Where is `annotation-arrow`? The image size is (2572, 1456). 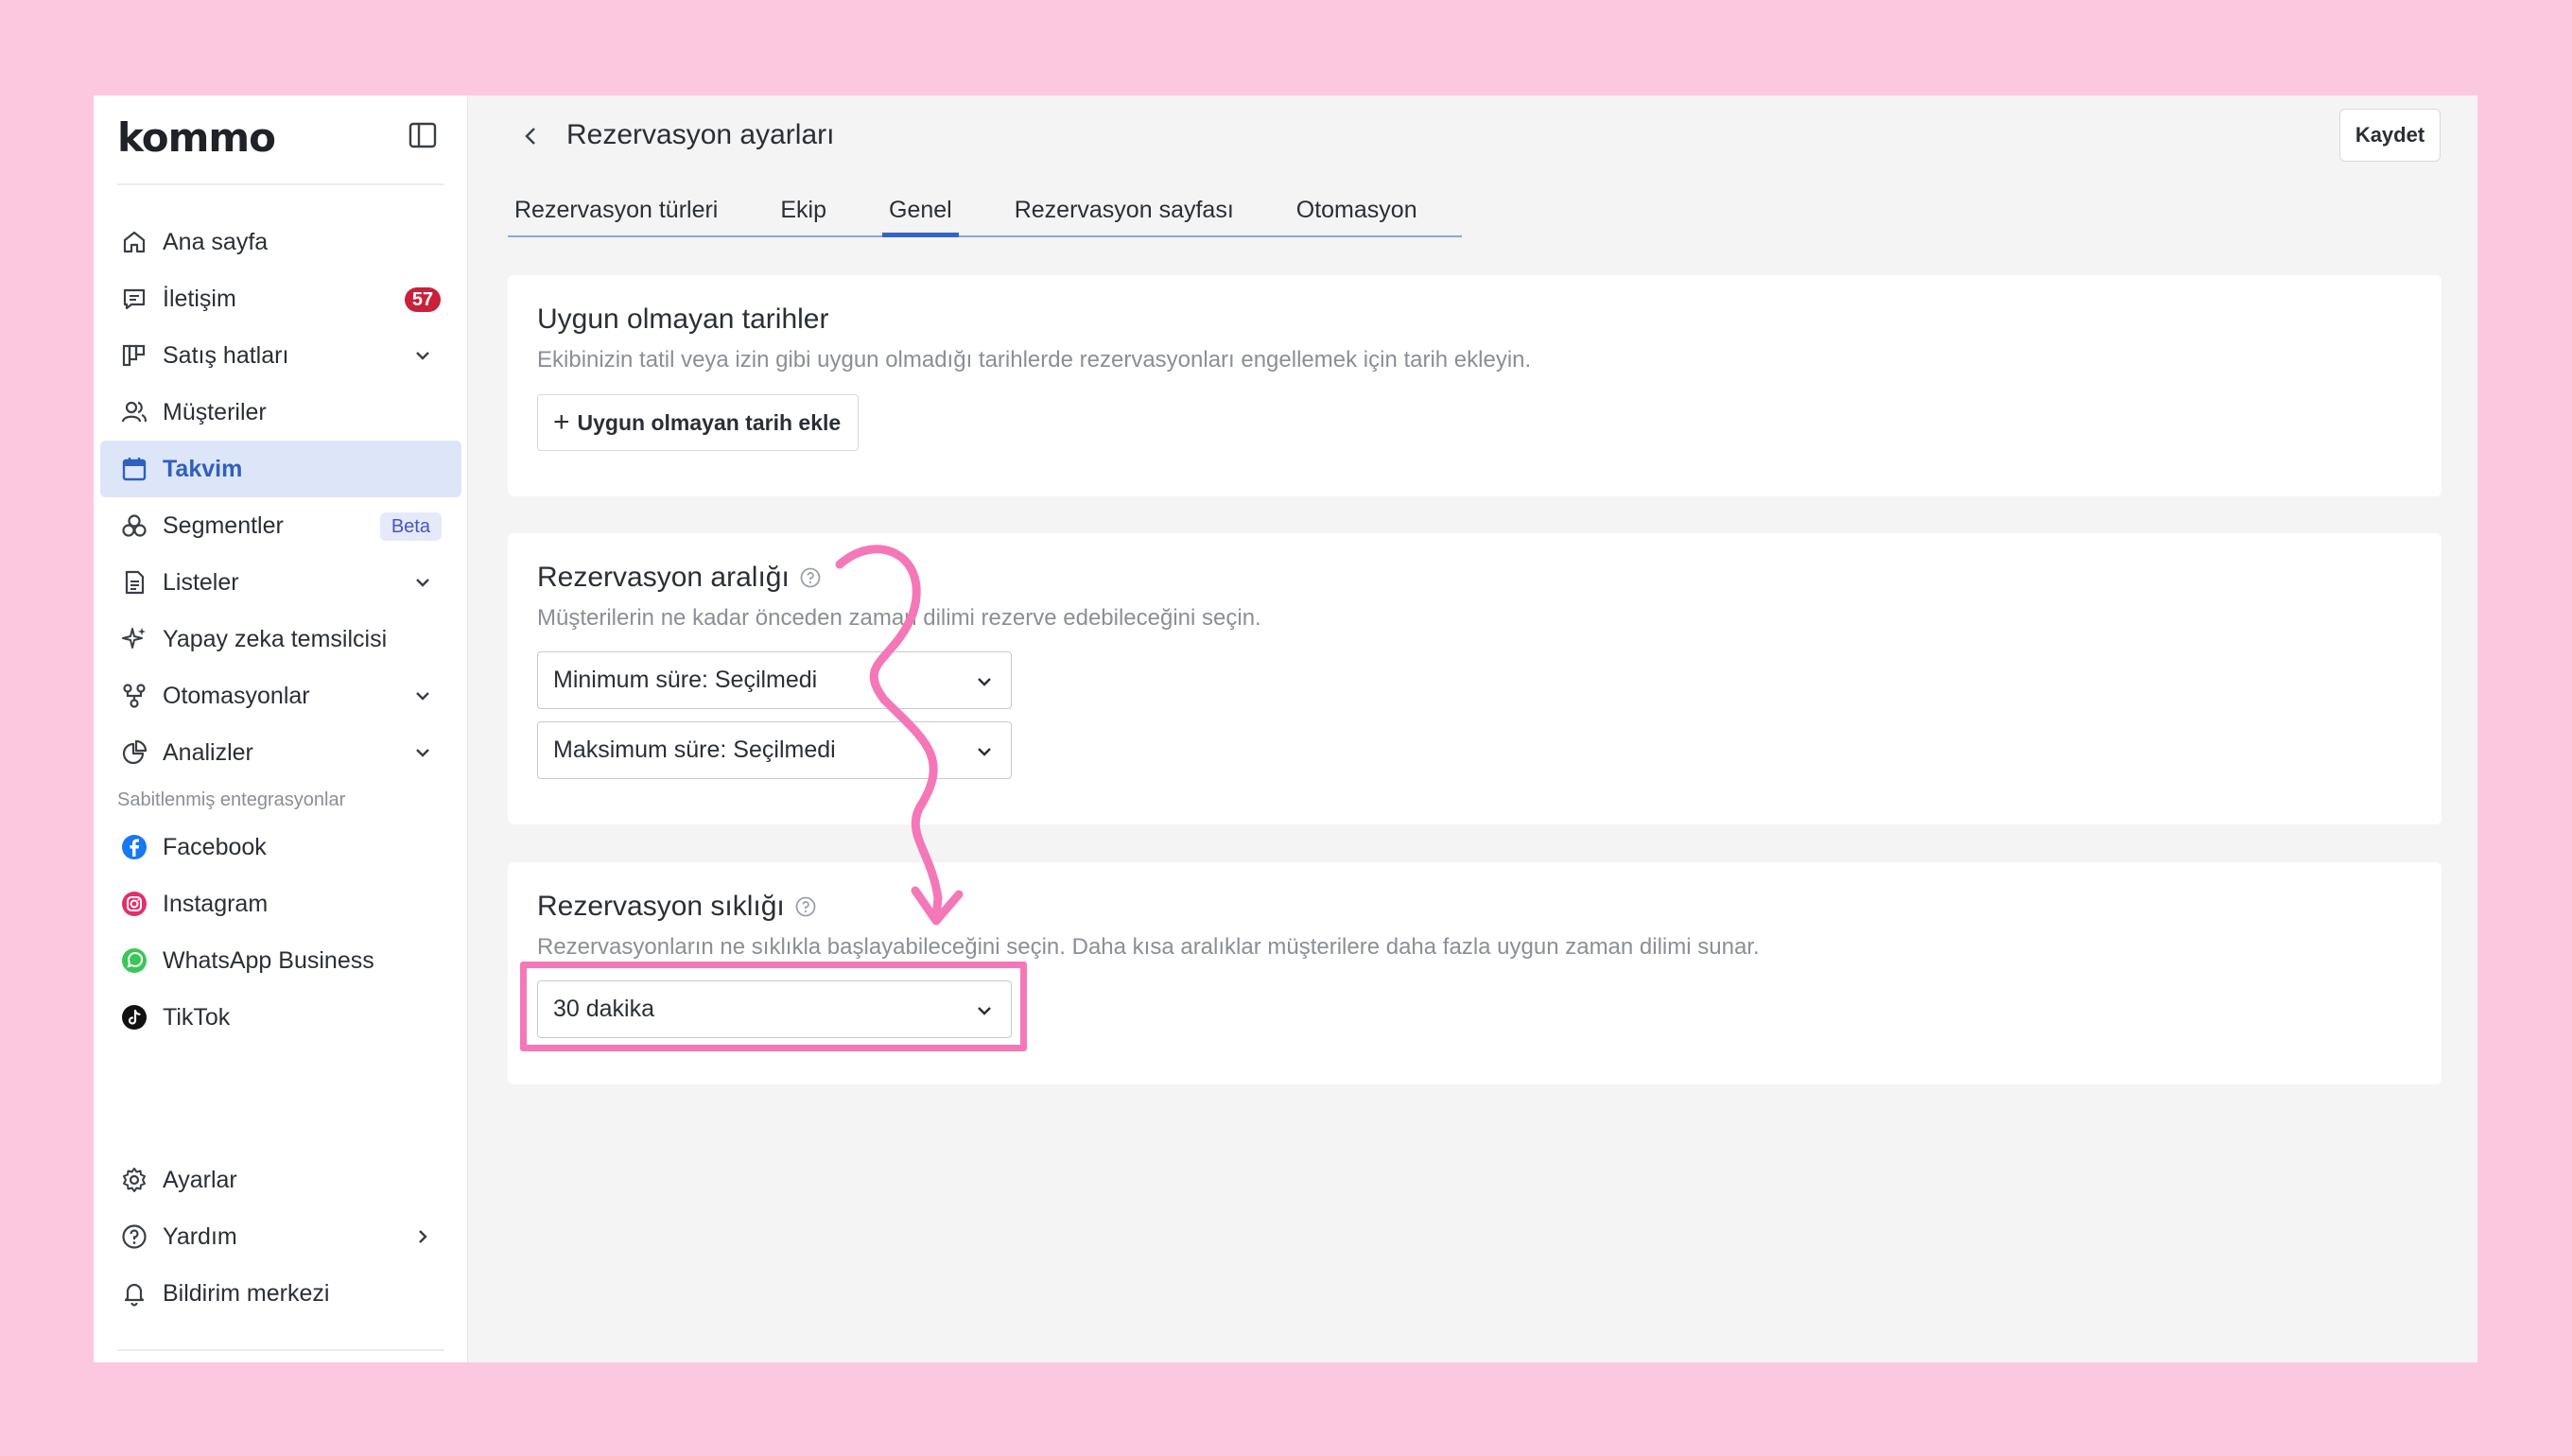 annotation-arrow is located at coordinates (899, 735).